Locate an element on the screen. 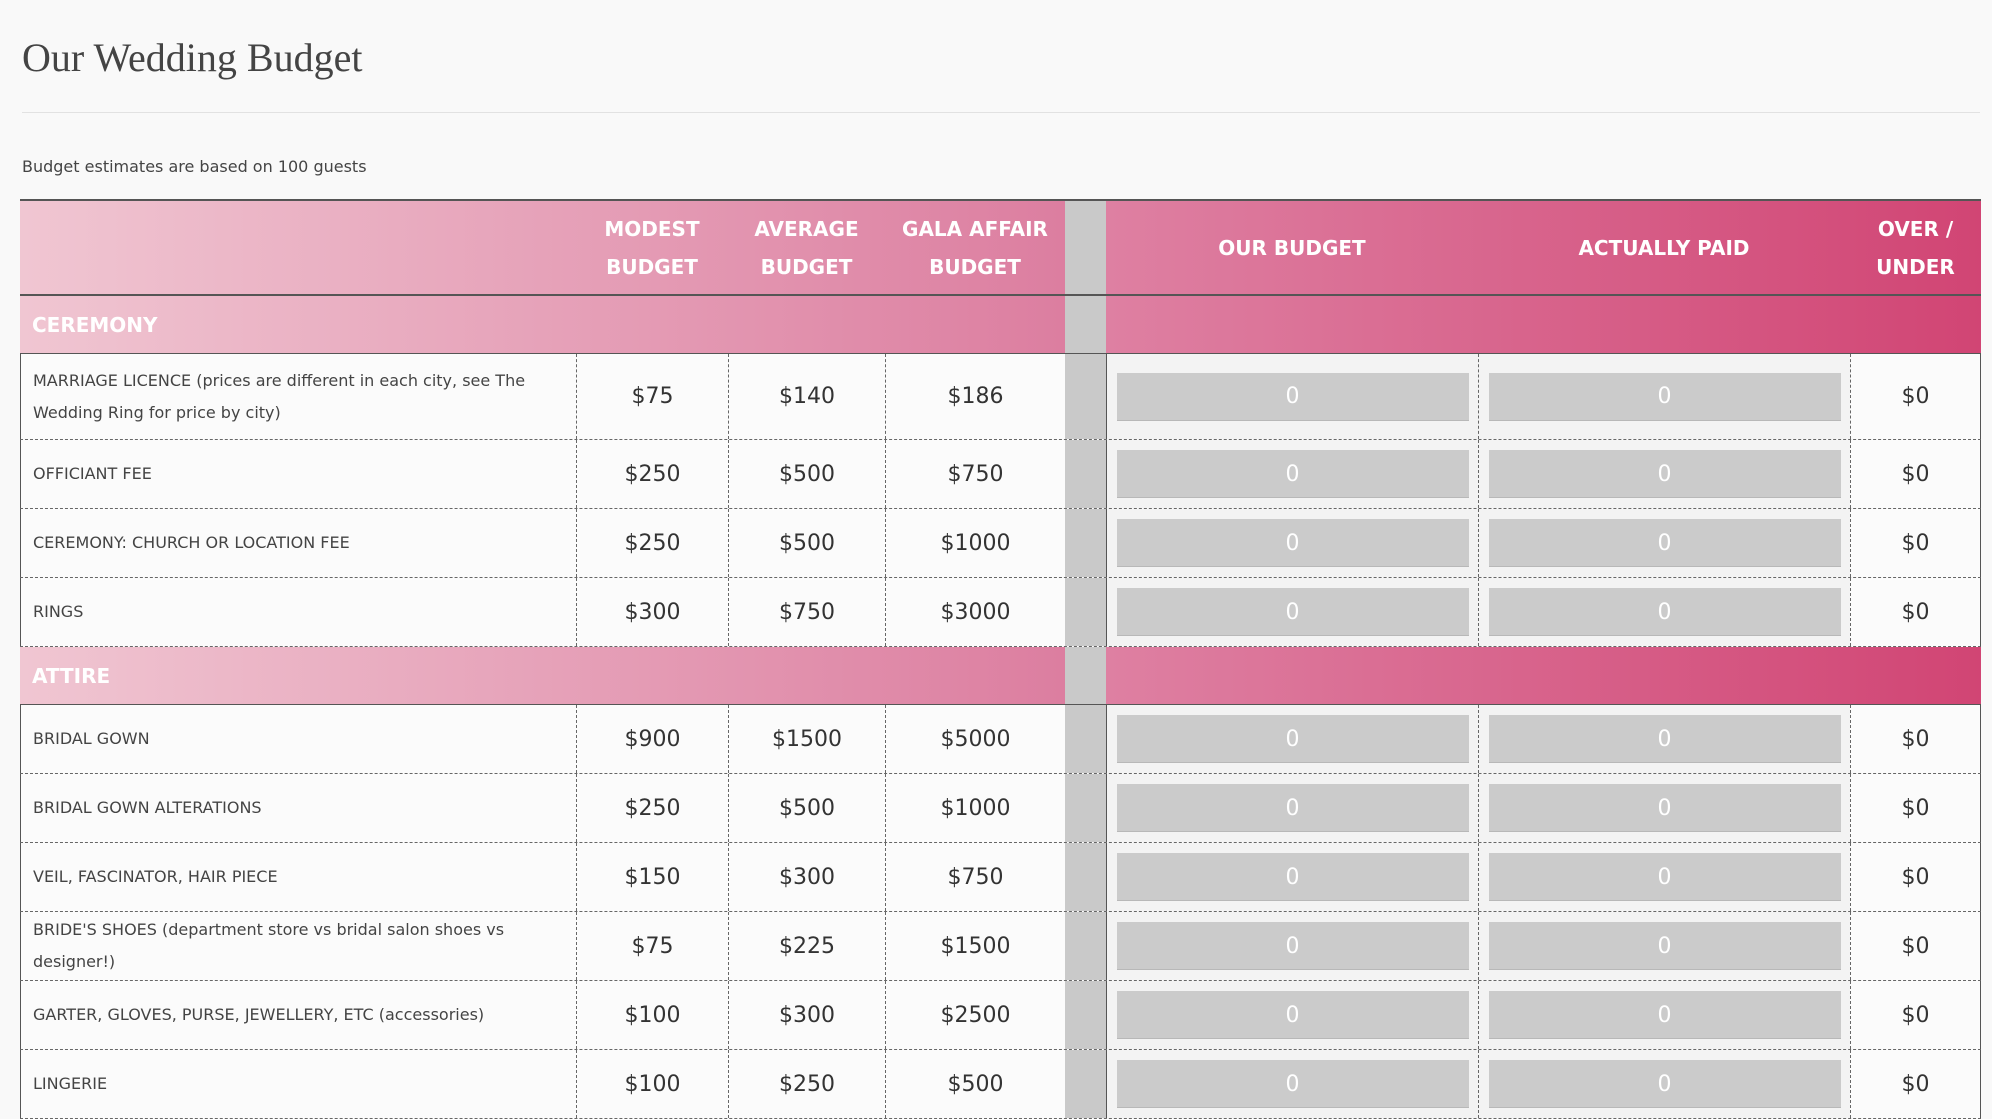 This screenshot has height=1119, width=1992. item-label: VEIL, FASCINATOR, HAIR PIECE is located at coordinates (298, 877).